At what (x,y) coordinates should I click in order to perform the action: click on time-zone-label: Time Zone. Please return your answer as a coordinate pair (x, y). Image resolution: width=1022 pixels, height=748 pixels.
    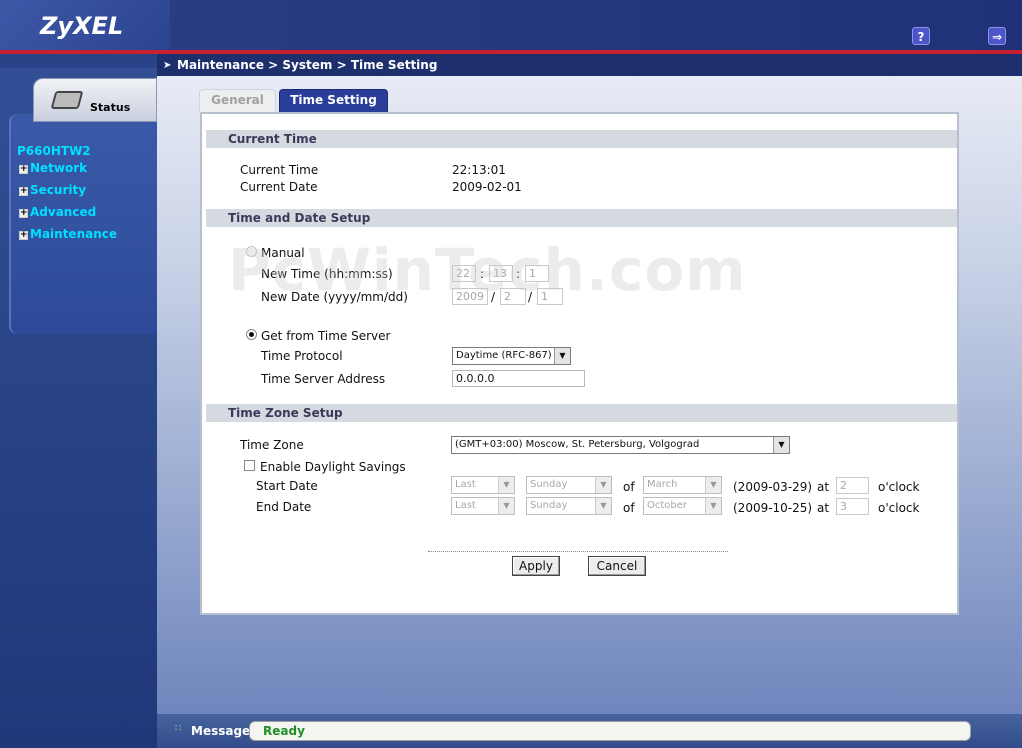
    Looking at the image, I should click on (272, 445).